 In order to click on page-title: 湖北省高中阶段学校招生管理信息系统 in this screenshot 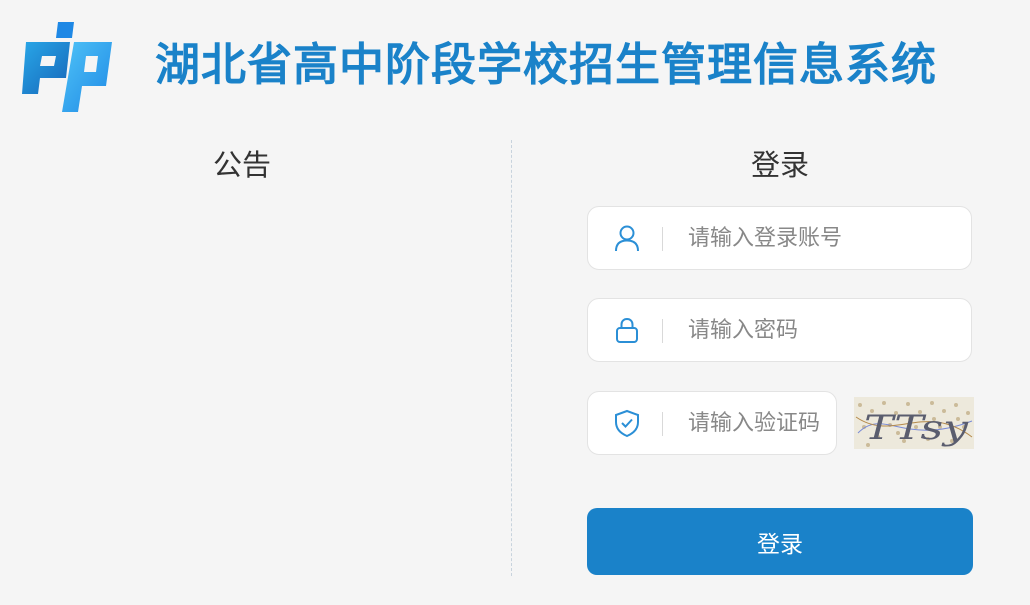, I will do `click(546, 64)`.